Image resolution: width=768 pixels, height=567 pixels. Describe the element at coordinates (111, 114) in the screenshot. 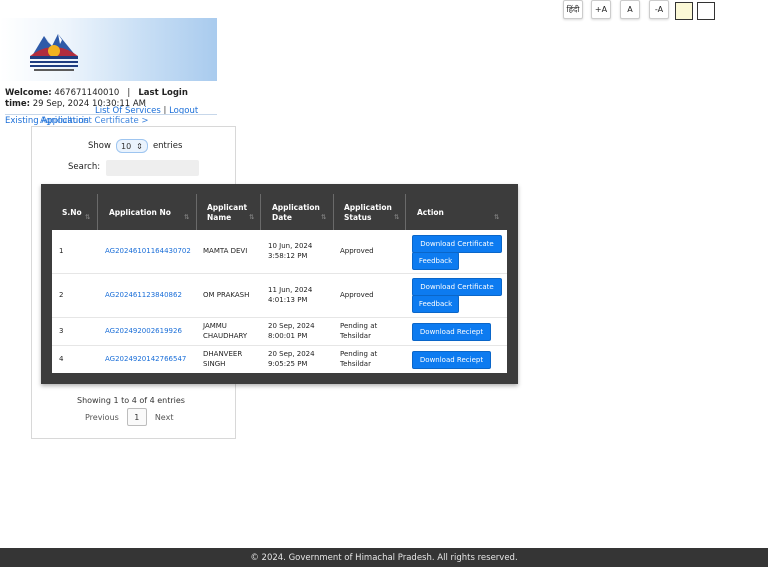

I see `breadcrumb-divider` at that location.